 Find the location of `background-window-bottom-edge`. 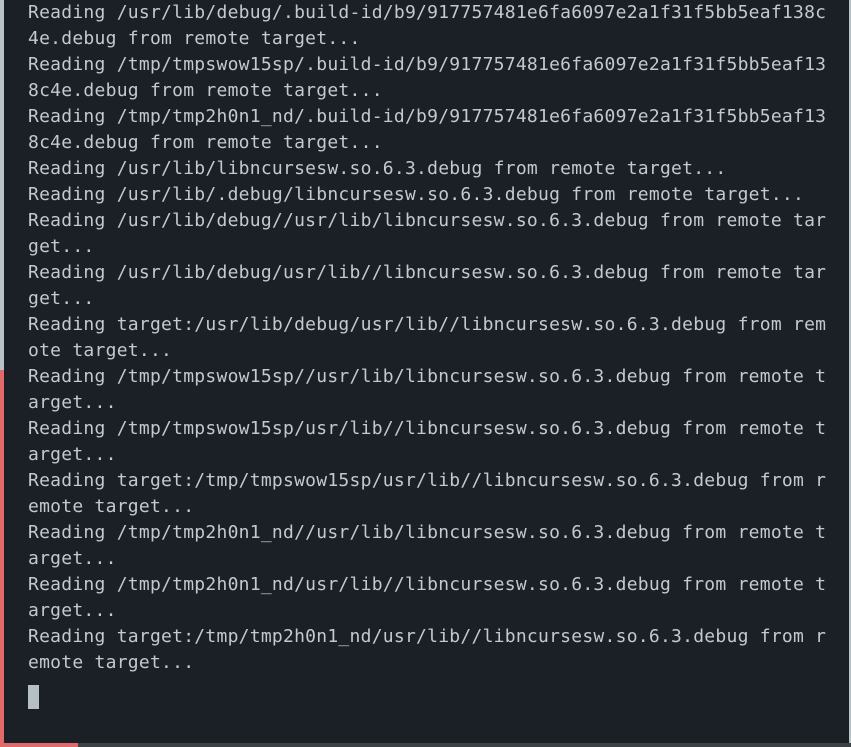

background-window-bottom-edge is located at coordinates (39, 745).